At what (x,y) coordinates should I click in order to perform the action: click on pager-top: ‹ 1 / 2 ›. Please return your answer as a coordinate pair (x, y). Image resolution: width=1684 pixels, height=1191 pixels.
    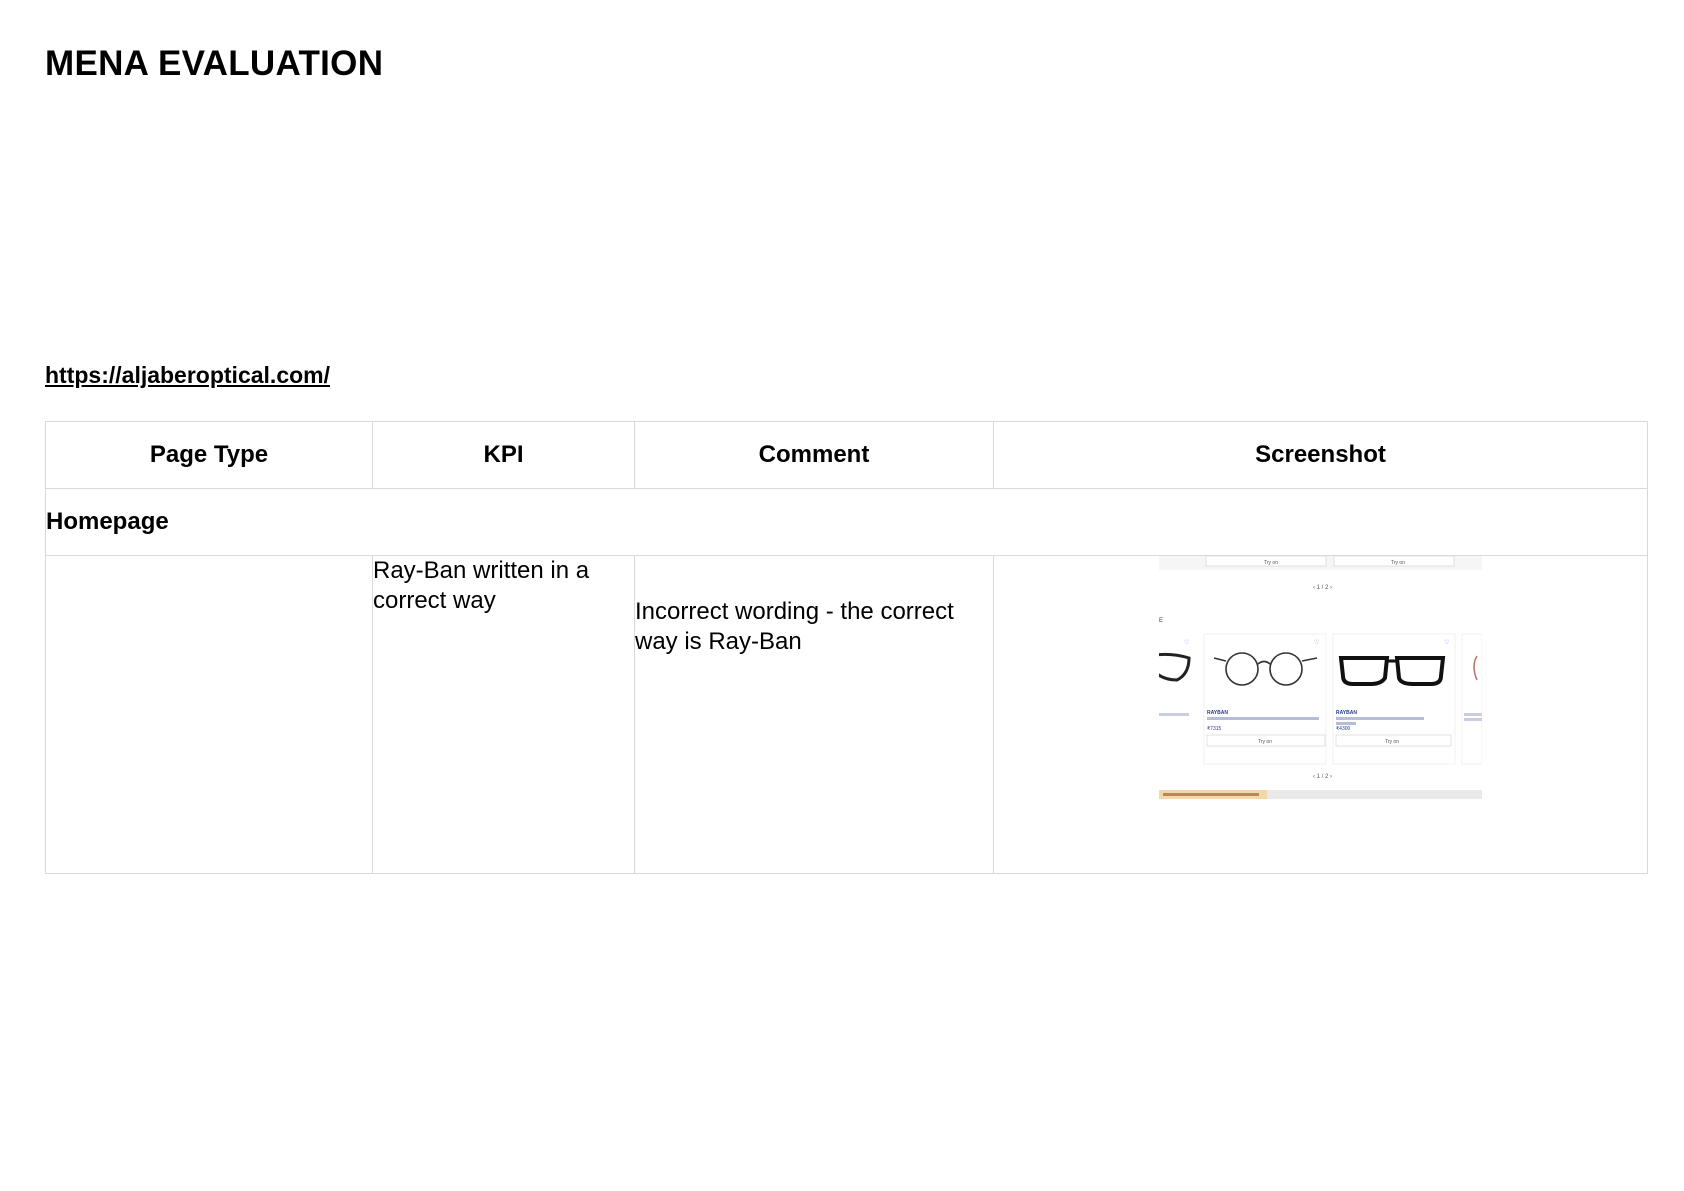
    Looking at the image, I should click on (1322, 588).